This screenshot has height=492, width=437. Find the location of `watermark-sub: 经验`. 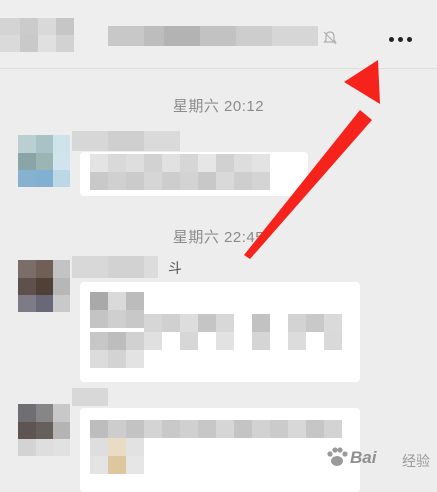

watermark-sub: 经验 is located at coordinates (416, 461).